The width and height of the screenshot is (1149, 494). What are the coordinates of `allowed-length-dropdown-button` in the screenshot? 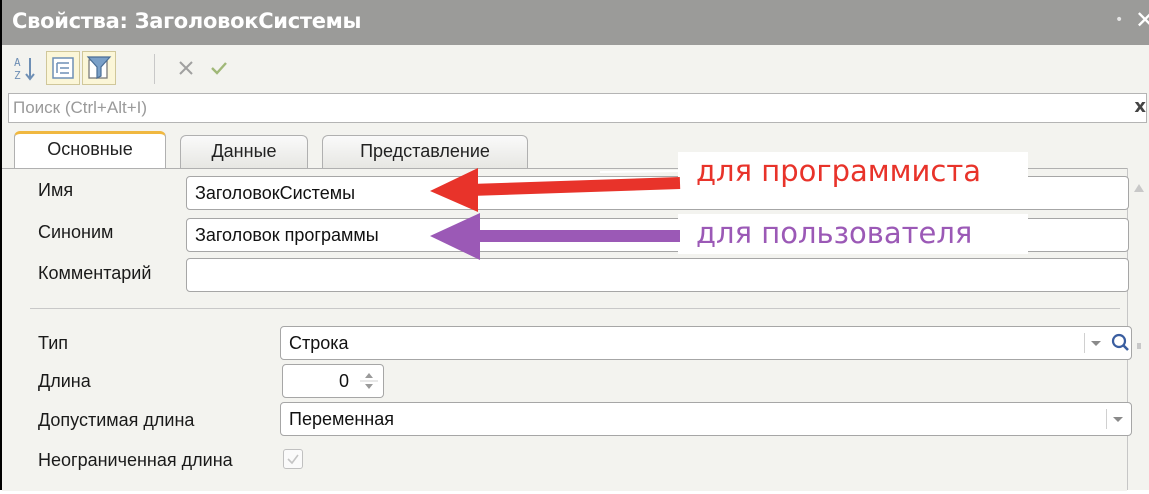 It's located at (1117, 419).